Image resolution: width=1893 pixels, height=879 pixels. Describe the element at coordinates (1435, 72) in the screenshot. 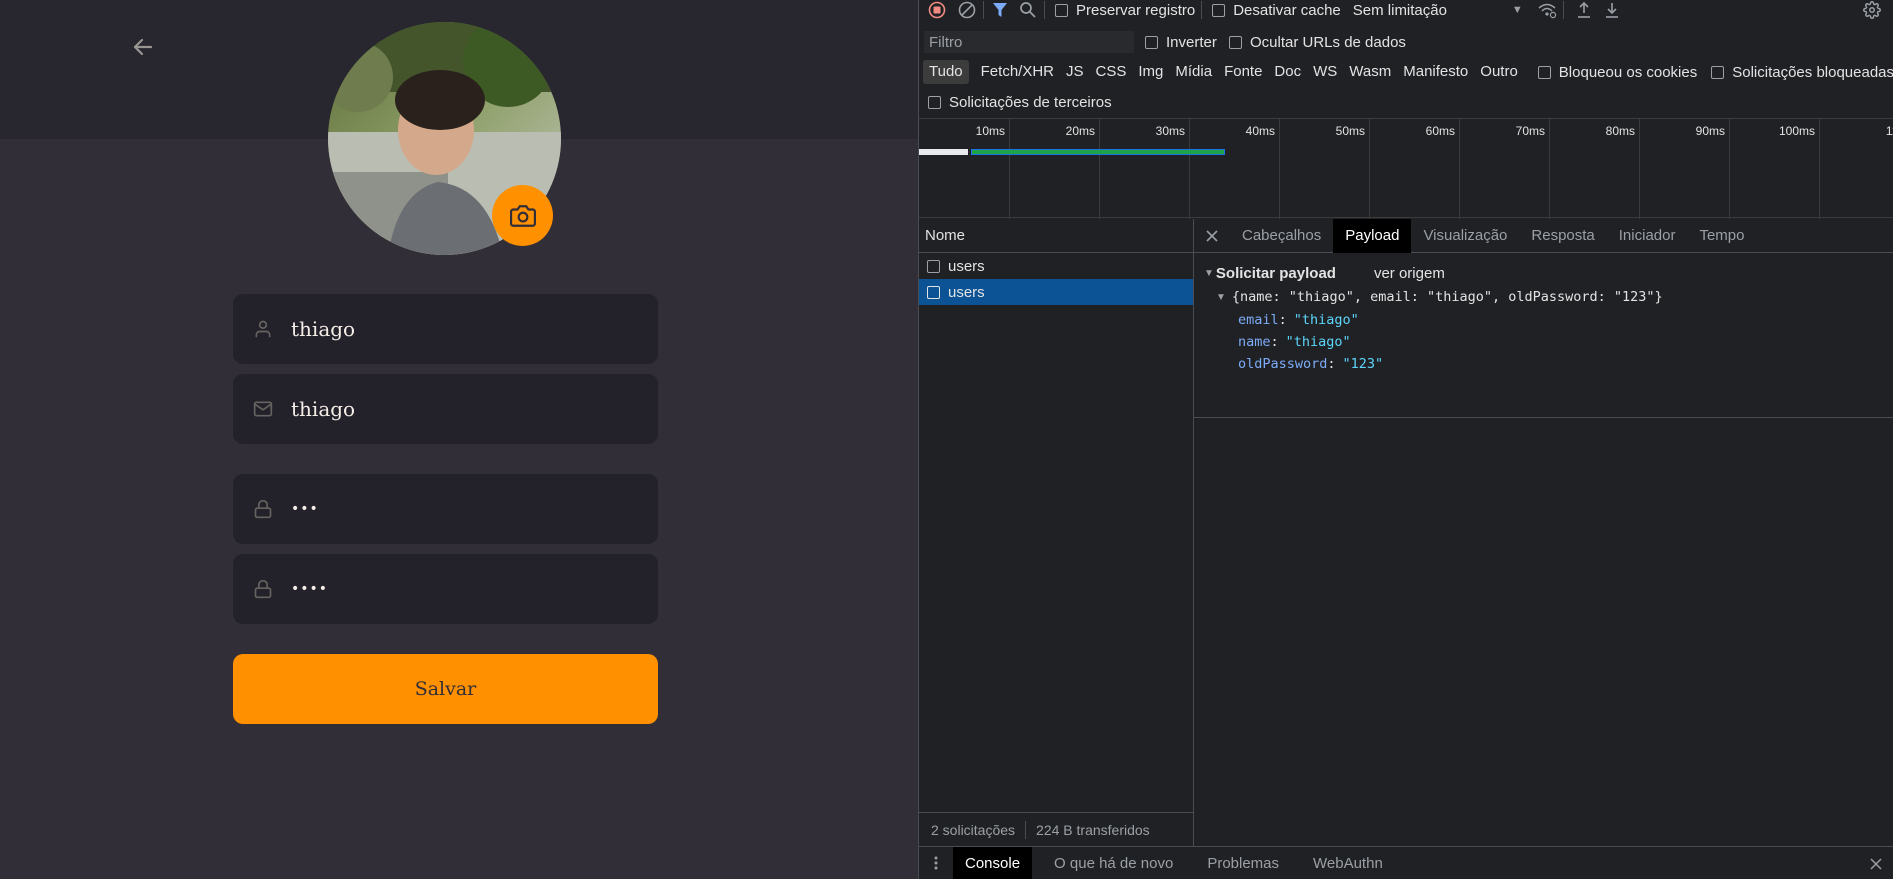

I see `type-filter-manifest: Manifesto` at that location.